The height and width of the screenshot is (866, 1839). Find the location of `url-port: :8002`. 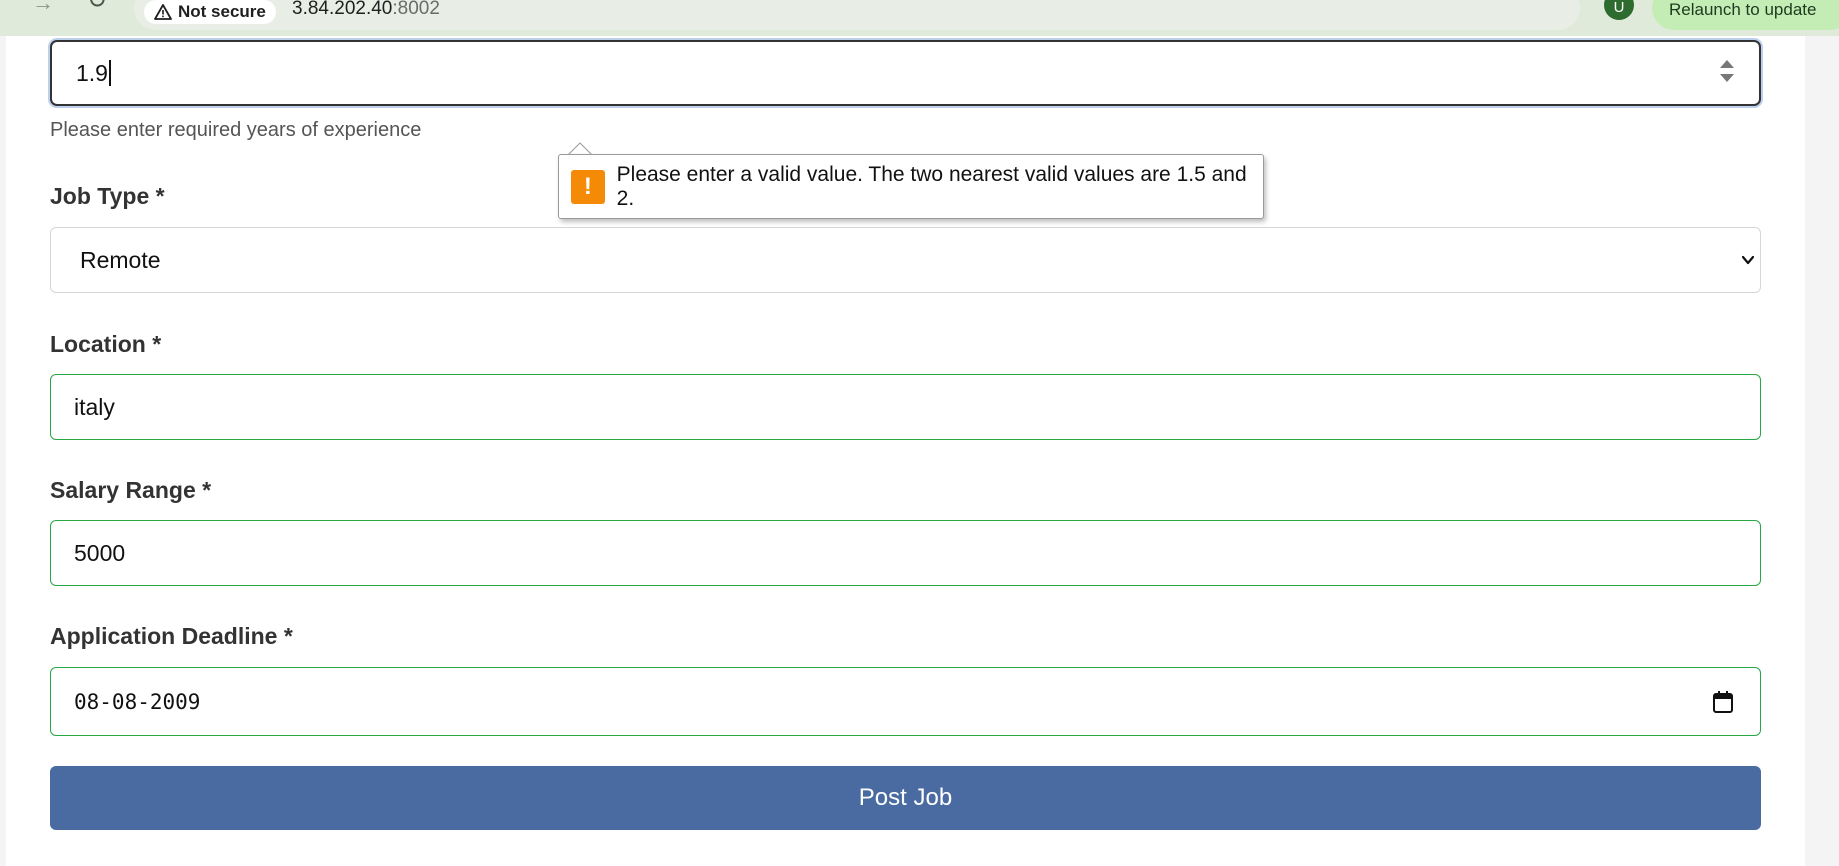

url-port: :8002 is located at coordinates (416, 9).